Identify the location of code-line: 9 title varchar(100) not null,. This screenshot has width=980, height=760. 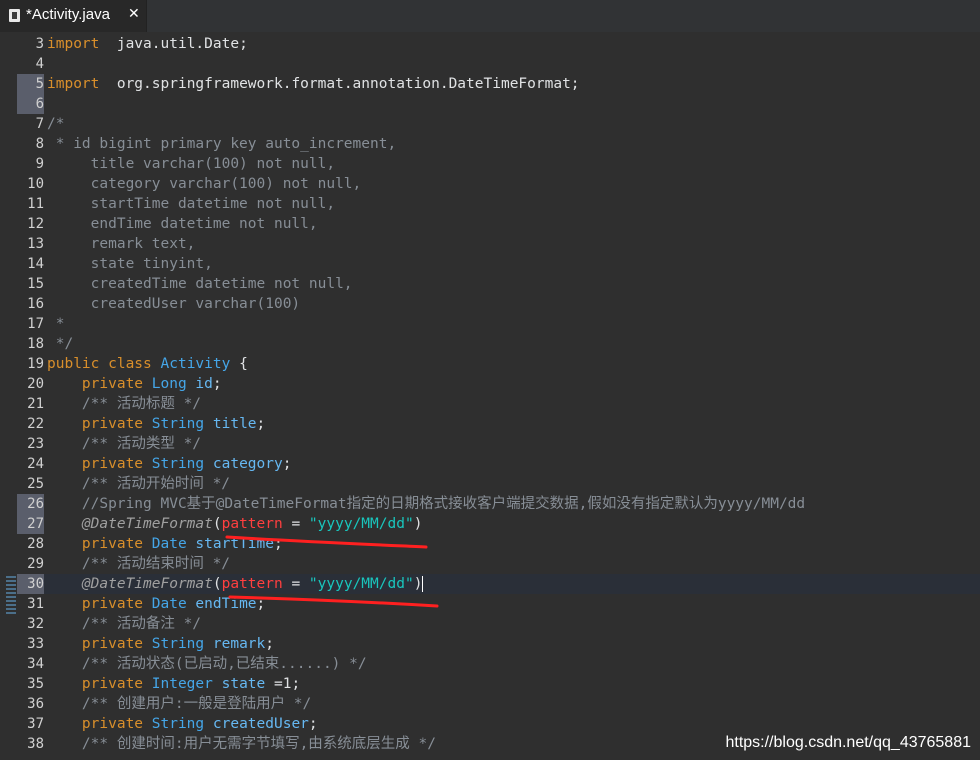
(490, 164).